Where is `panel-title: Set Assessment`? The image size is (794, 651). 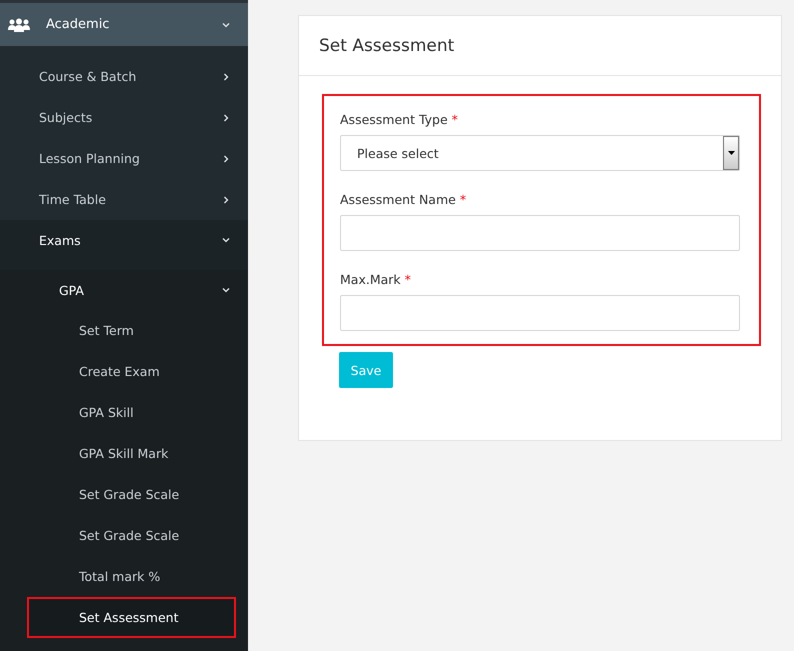 panel-title: Set Assessment is located at coordinates (540, 46).